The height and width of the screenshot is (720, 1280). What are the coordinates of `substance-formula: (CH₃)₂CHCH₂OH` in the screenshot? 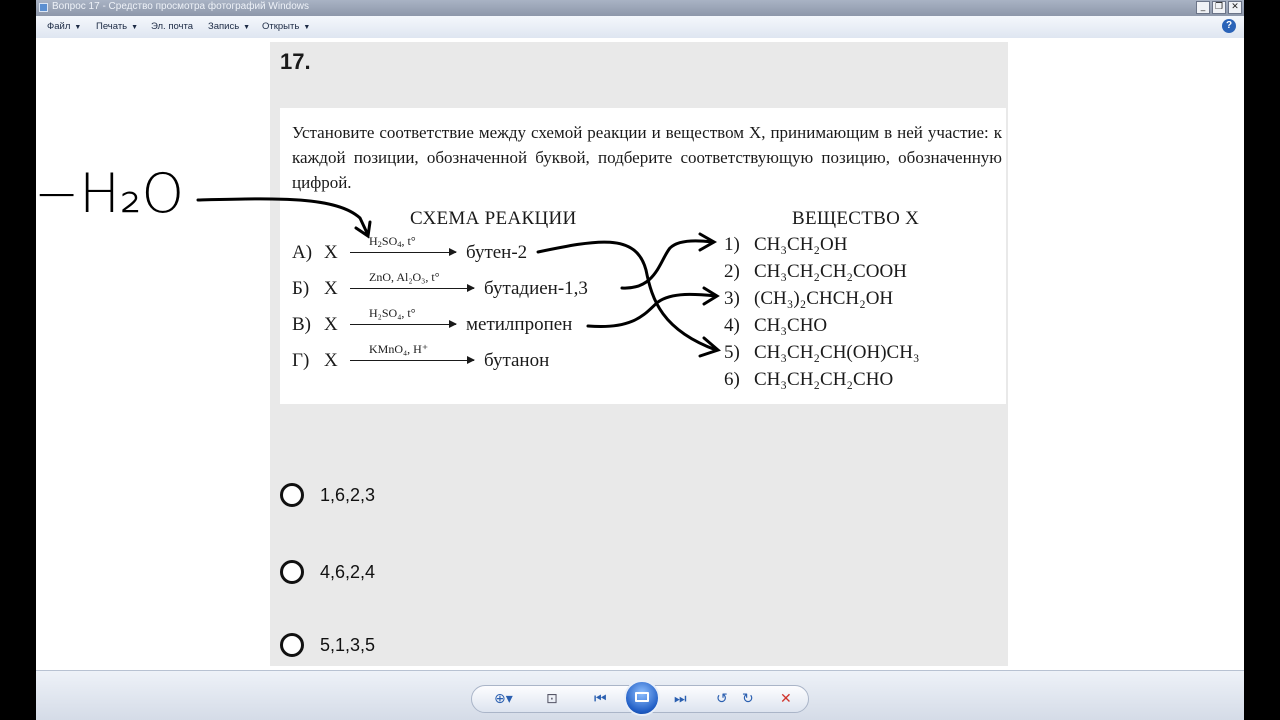 It's located at (824, 298).